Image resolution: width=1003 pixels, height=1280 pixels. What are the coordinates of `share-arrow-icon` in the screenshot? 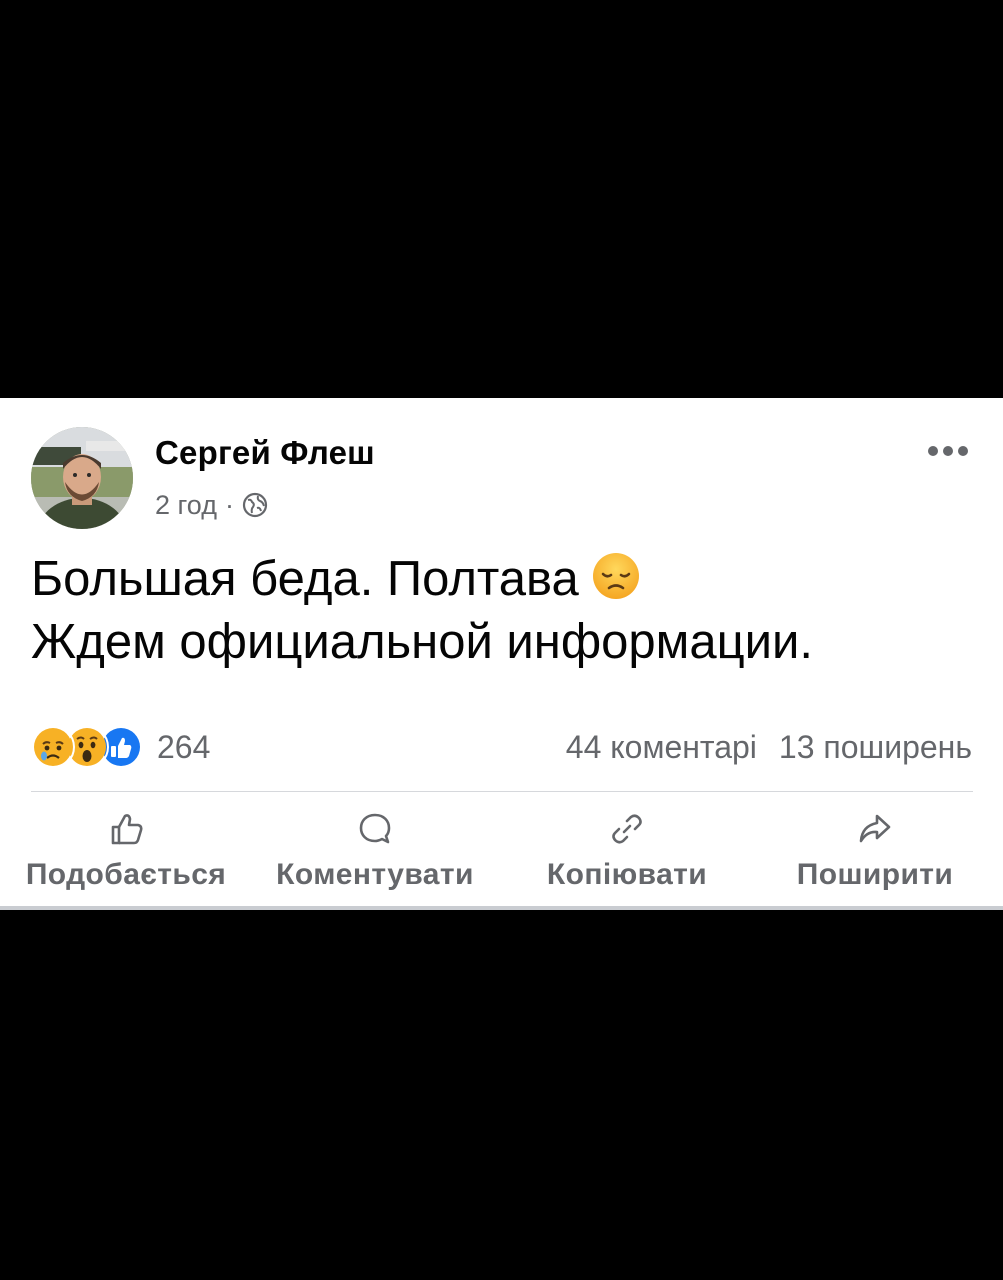 It's located at (875, 828).